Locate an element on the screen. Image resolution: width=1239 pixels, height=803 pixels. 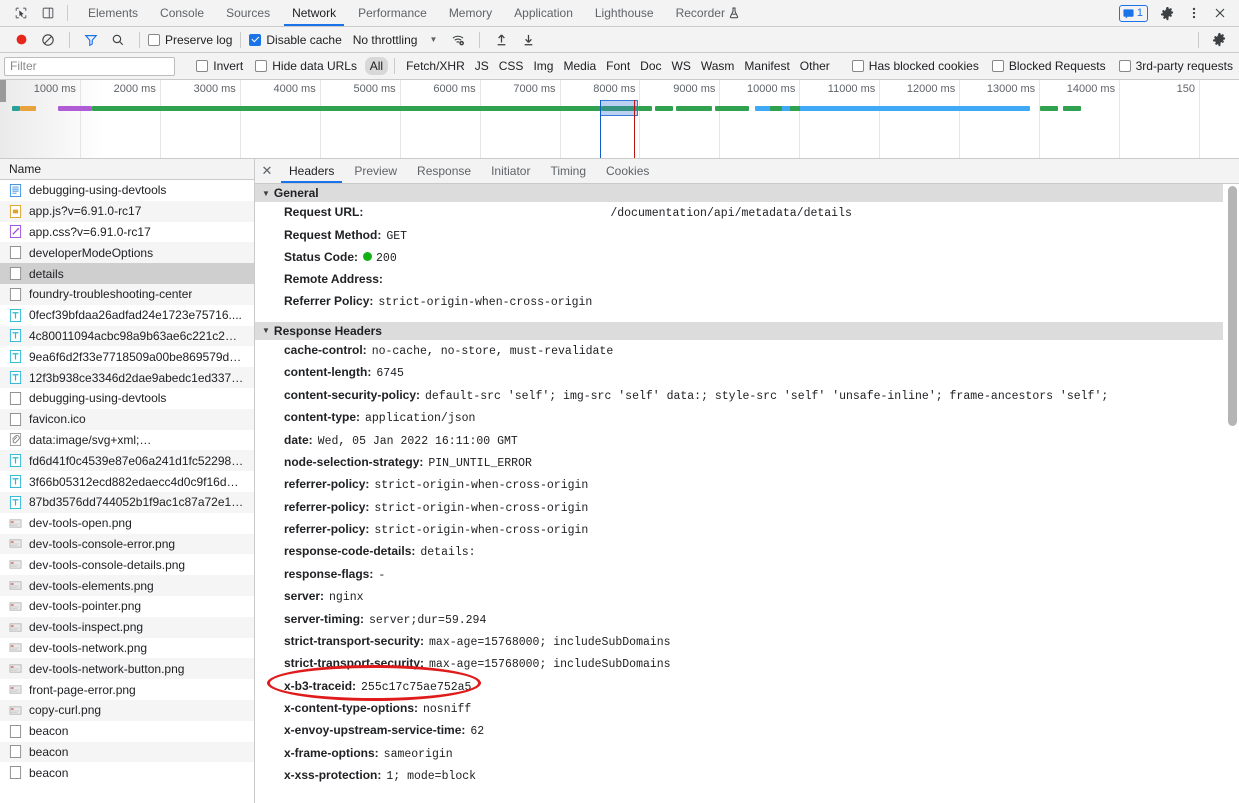
table-row: app.js?v=6.91.0-rc17 is located at coordinates (127, 211).